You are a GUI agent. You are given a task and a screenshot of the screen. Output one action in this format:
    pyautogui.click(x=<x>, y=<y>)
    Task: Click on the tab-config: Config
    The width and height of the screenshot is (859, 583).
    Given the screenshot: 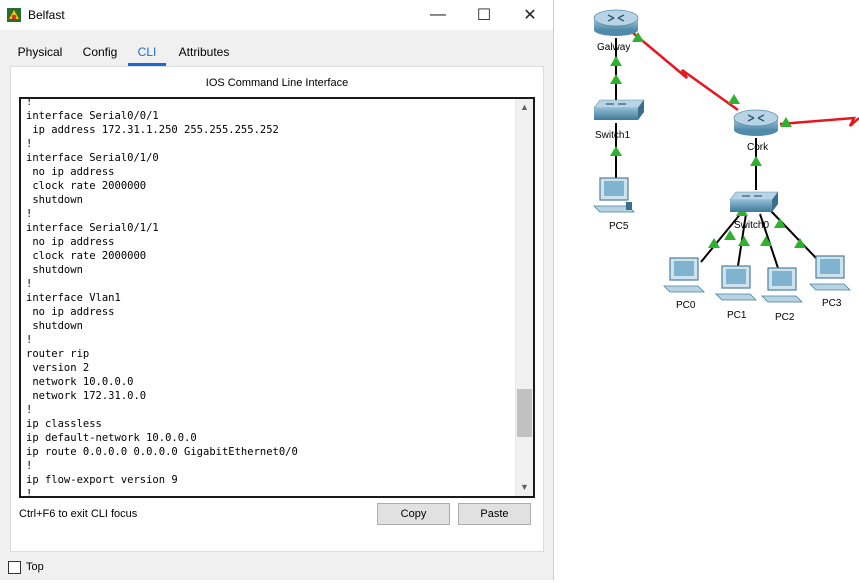 What is the action you would take?
    pyautogui.click(x=100, y=52)
    